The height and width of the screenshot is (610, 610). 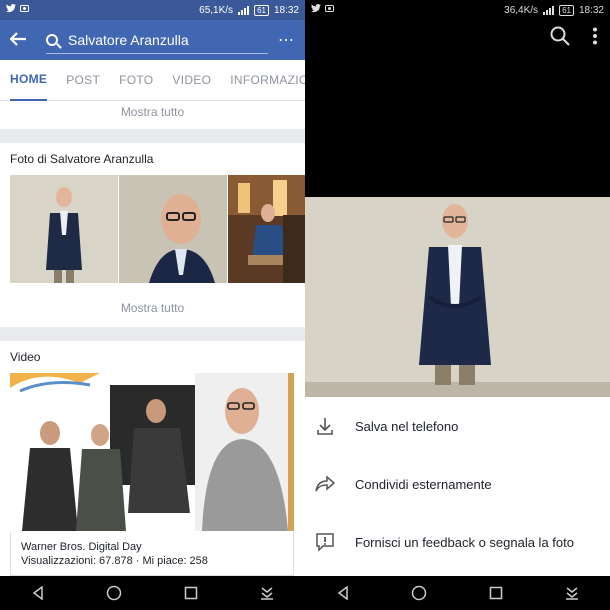 What do you see at coordinates (173, 229) in the screenshot?
I see `portrait-photo-thumbnail` at bounding box center [173, 229].